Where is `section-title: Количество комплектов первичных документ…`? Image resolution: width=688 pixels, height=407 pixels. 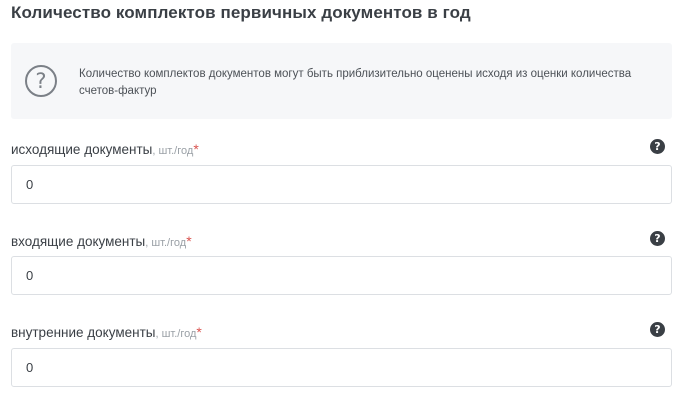 section-title: Количество комплектов первичных документ… is located at coordinates (241, 12).